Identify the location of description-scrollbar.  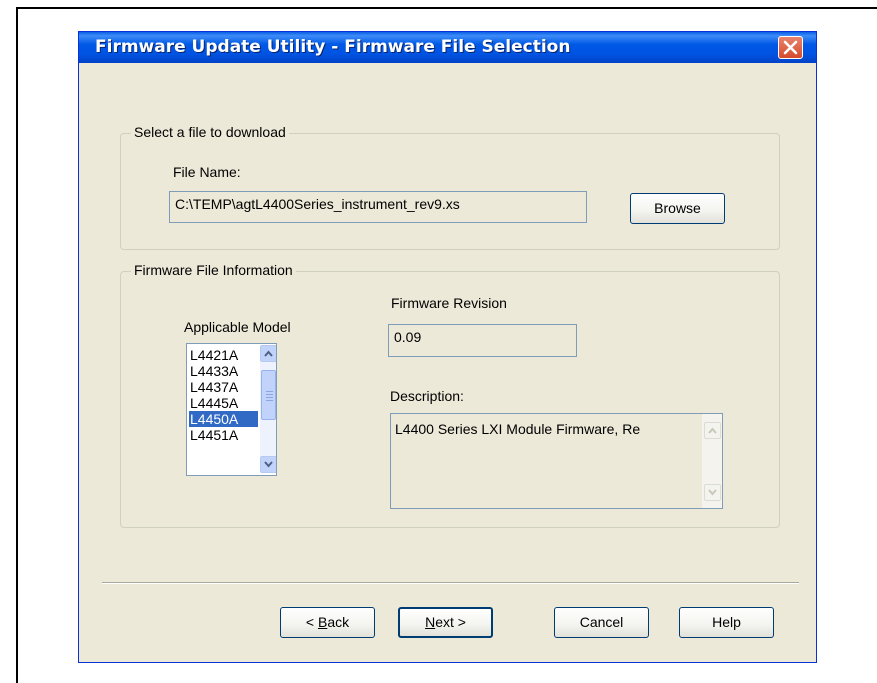
(712, 461).